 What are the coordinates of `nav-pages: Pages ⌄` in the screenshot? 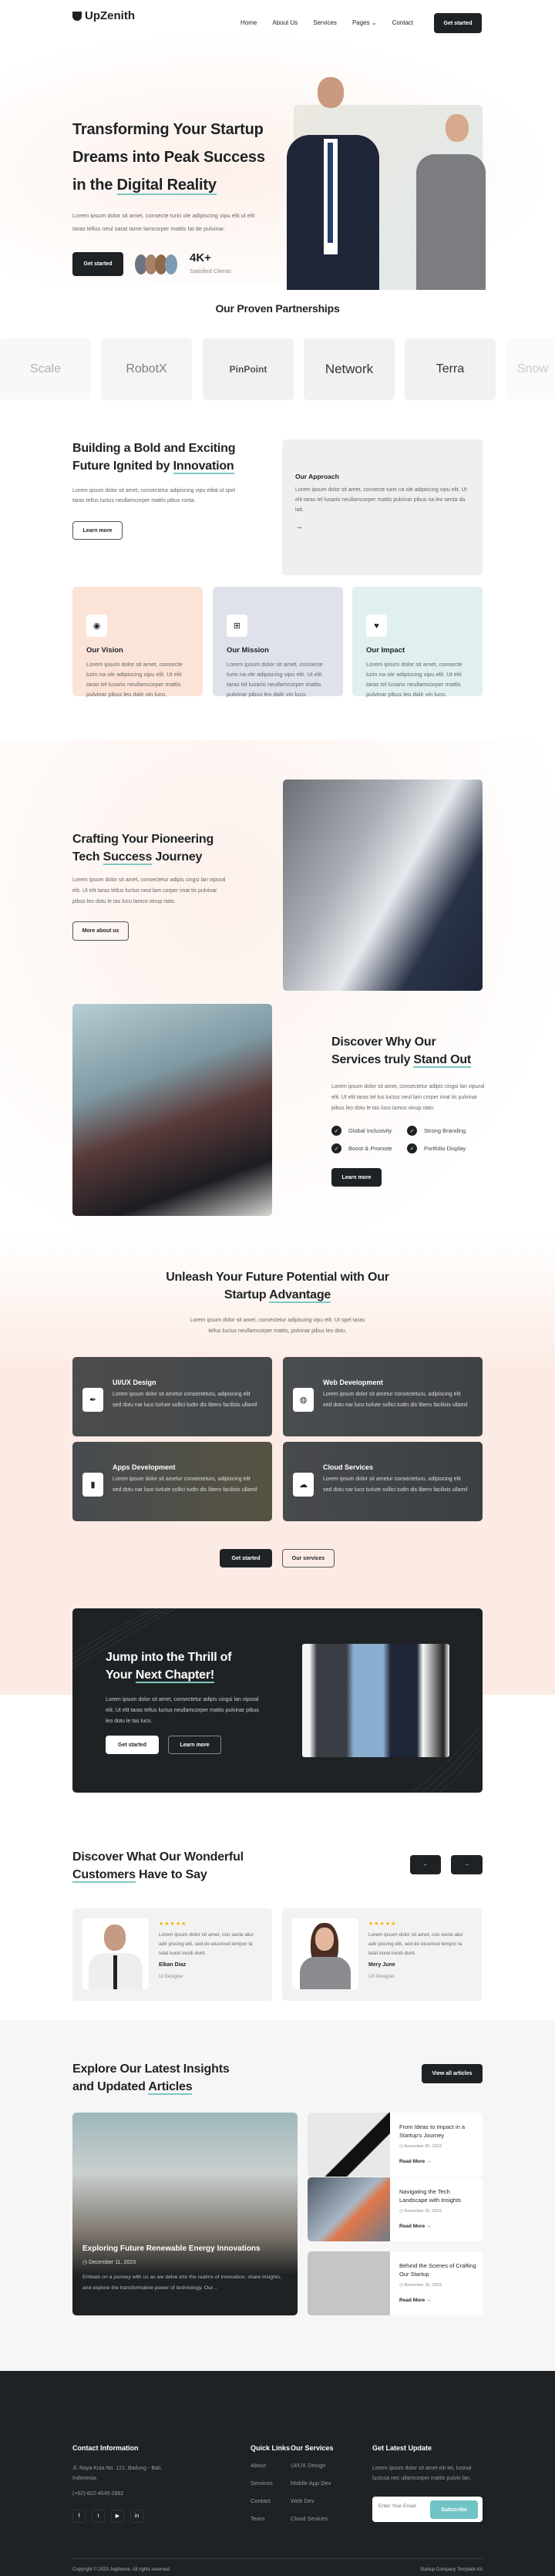 It's located at (365, 23).